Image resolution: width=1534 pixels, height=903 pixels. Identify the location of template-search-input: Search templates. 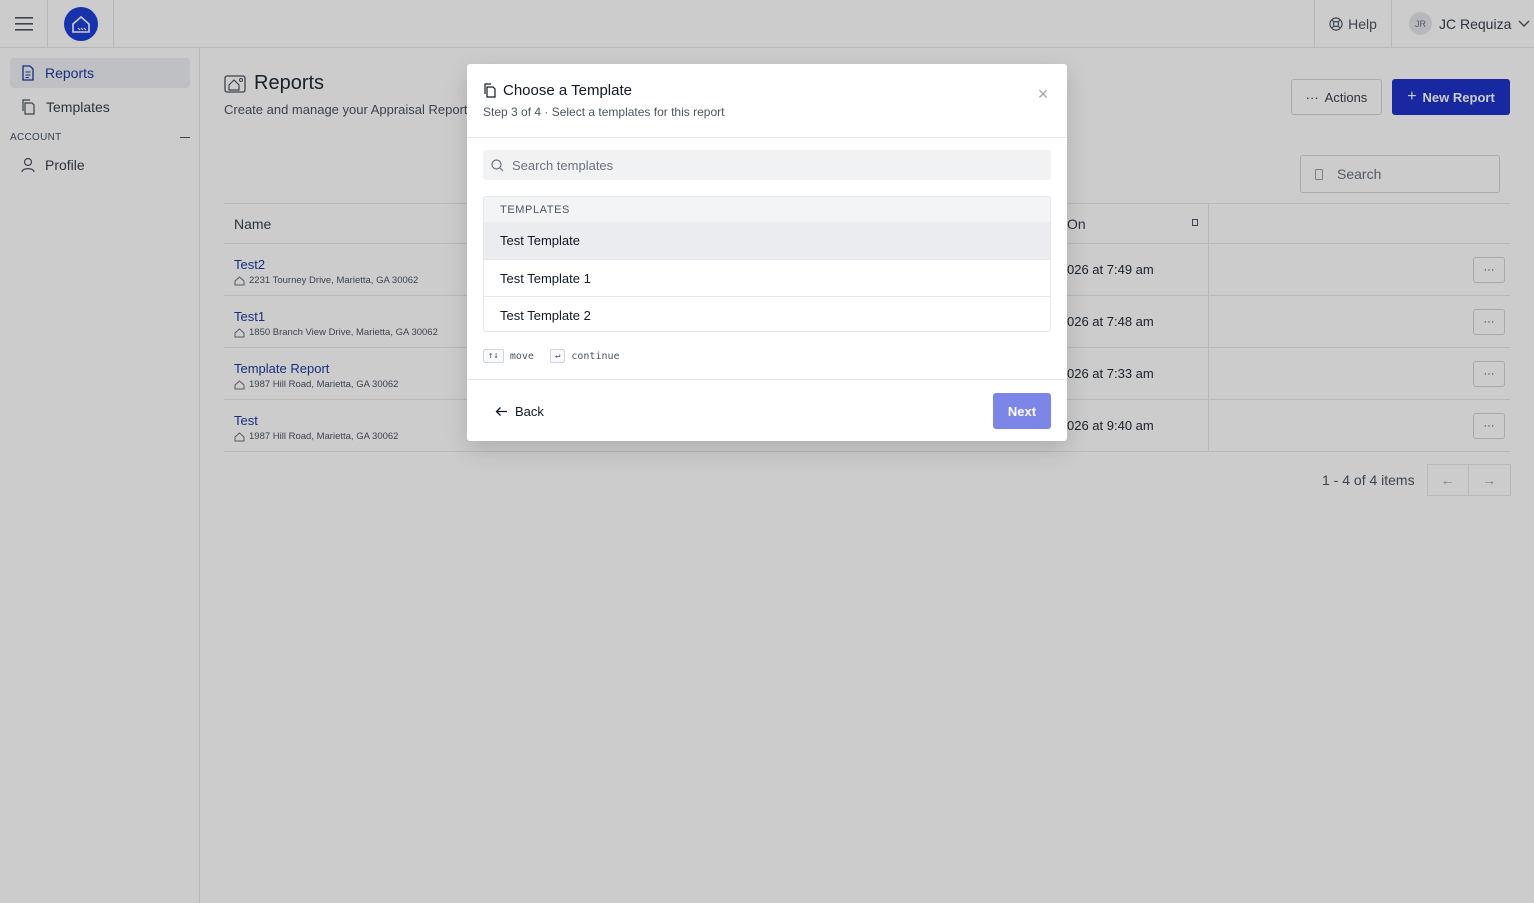
(767, 165).